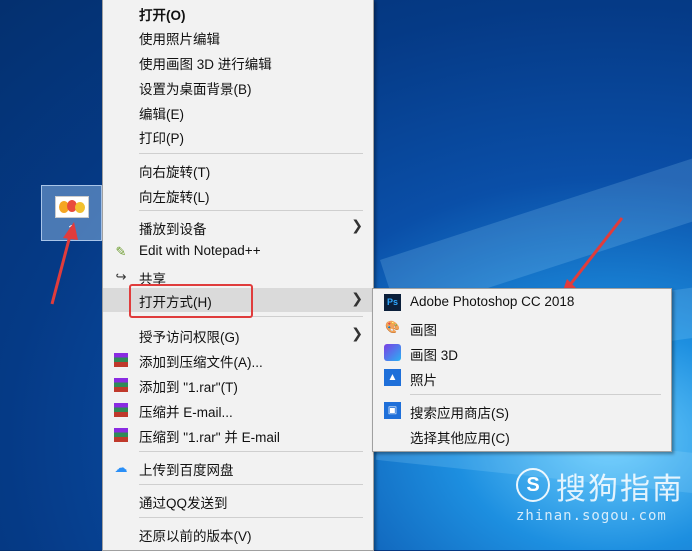 This screenshot has width=692, height=551. I want to click on submenu-item-photoshop: Ps Adobe Photoshop CC 2018, so click(522, 303).